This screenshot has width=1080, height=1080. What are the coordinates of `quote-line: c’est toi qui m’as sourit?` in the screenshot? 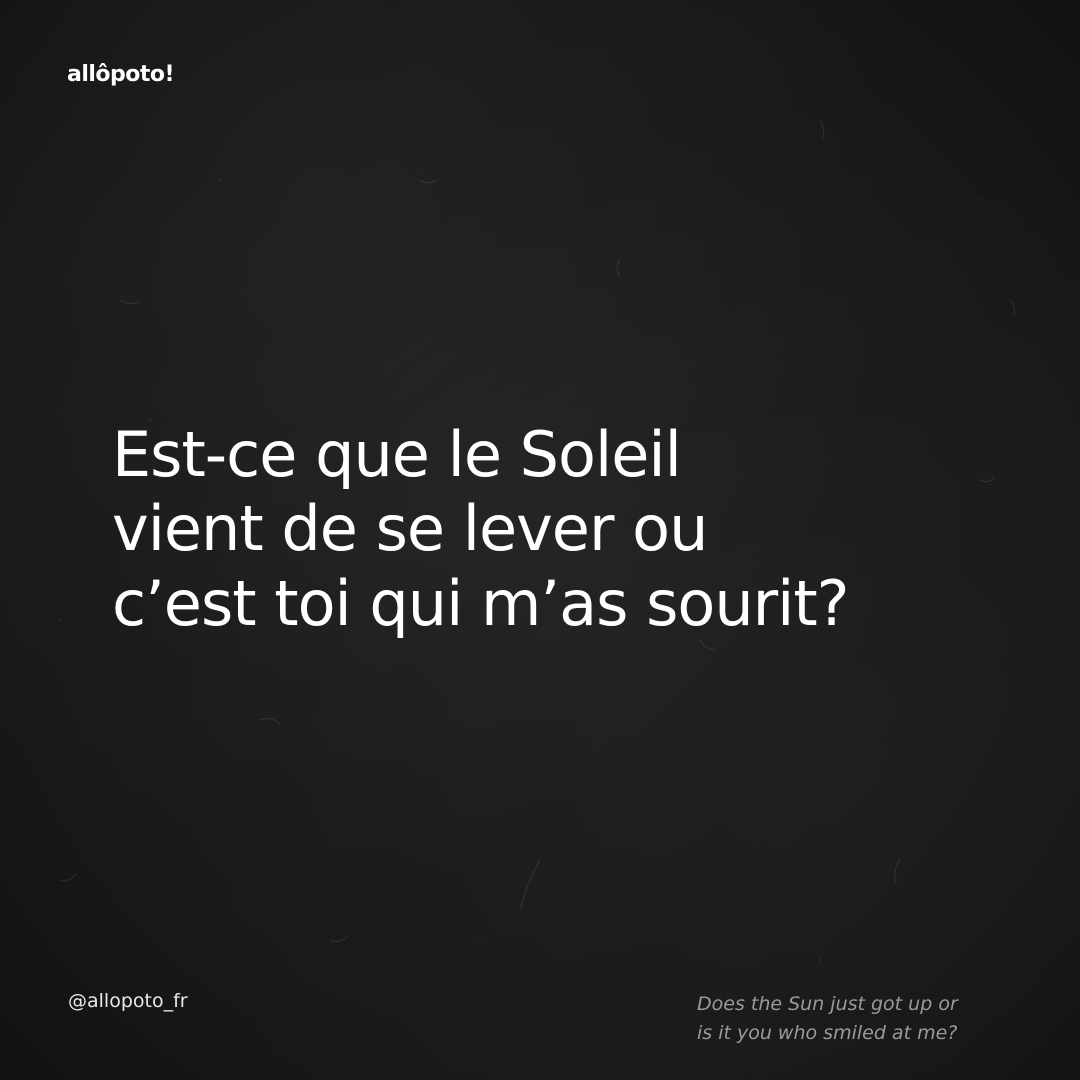 It's located at (481, 603).